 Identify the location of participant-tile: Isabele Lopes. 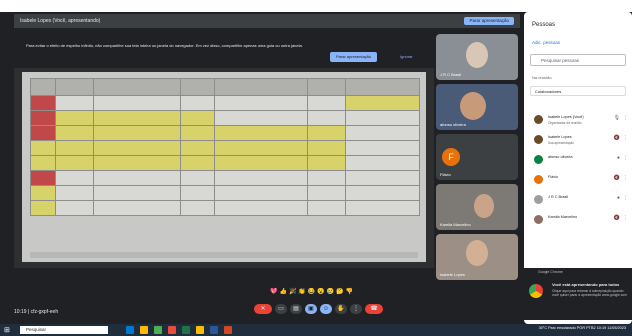
(477, 257).